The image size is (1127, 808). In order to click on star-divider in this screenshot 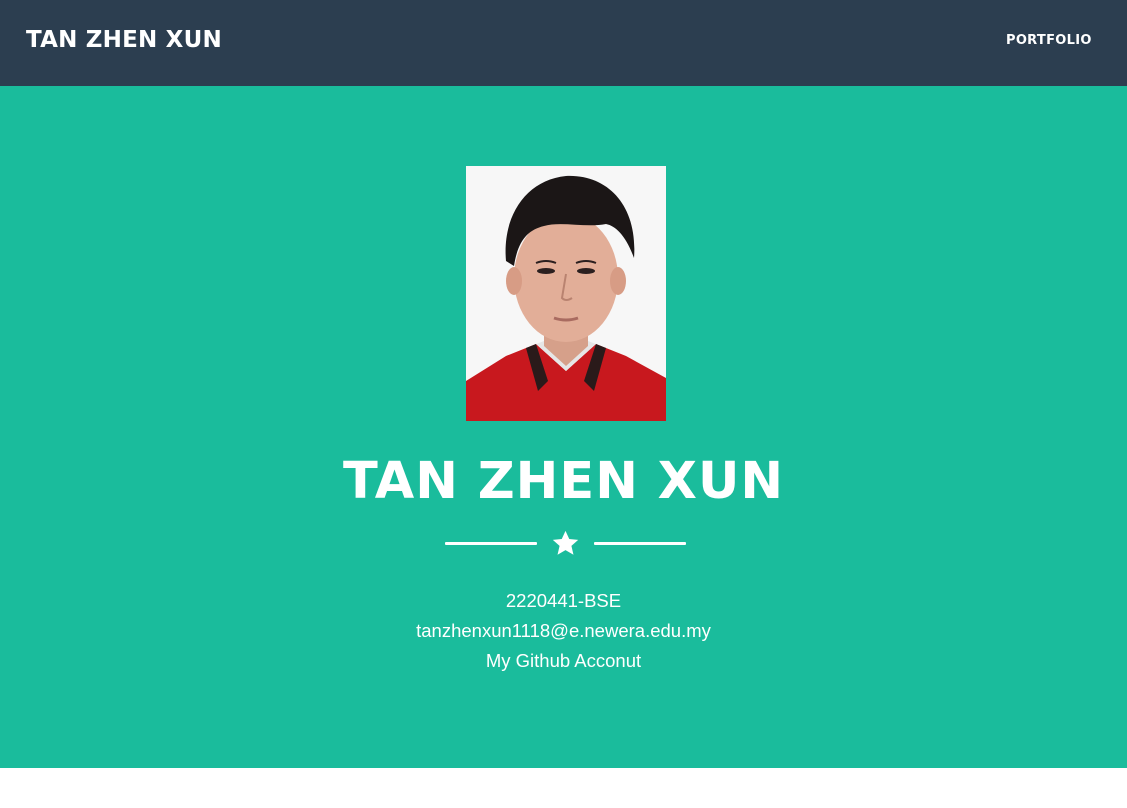, I will do `click(563, 544)`.